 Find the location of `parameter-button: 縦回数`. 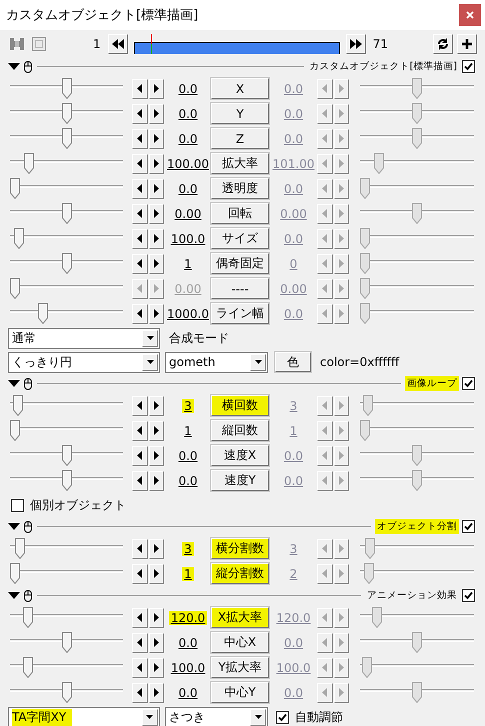

parameter-button: 縦回数 is located at coordinates (240, 430).